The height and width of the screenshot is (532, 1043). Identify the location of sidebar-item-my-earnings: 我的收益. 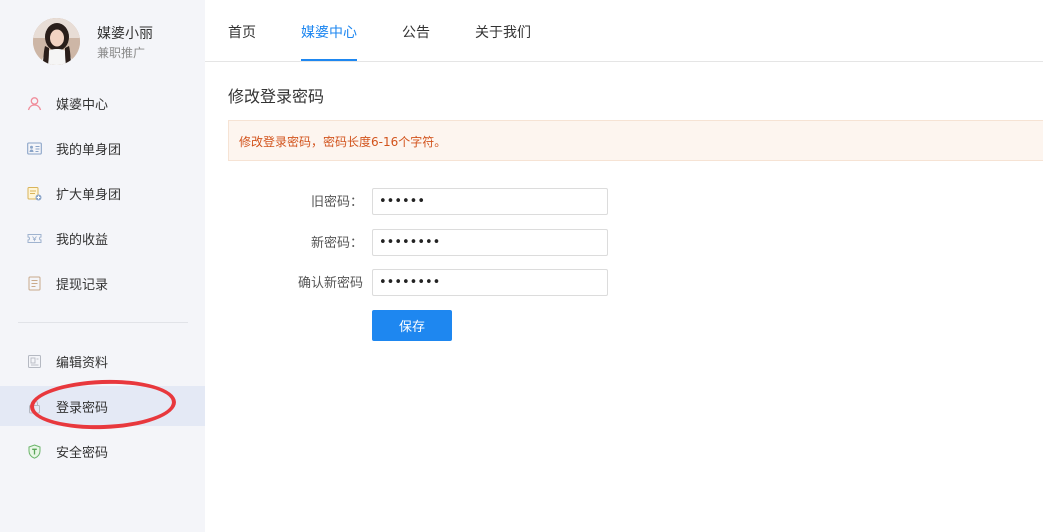
(102, 238).